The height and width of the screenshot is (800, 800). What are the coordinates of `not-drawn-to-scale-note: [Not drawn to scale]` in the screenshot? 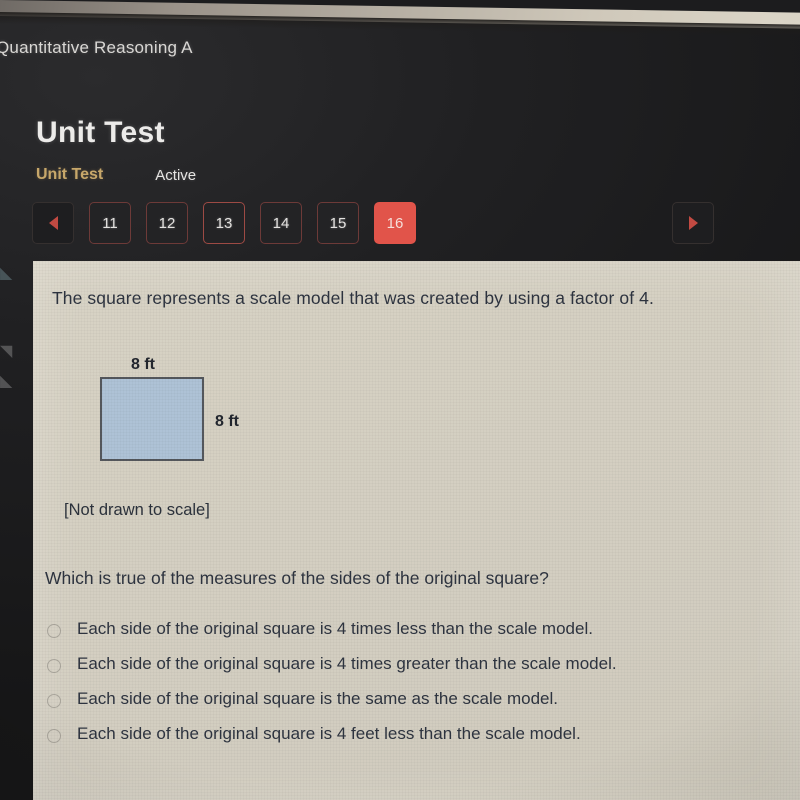 It's located at (137, 510).